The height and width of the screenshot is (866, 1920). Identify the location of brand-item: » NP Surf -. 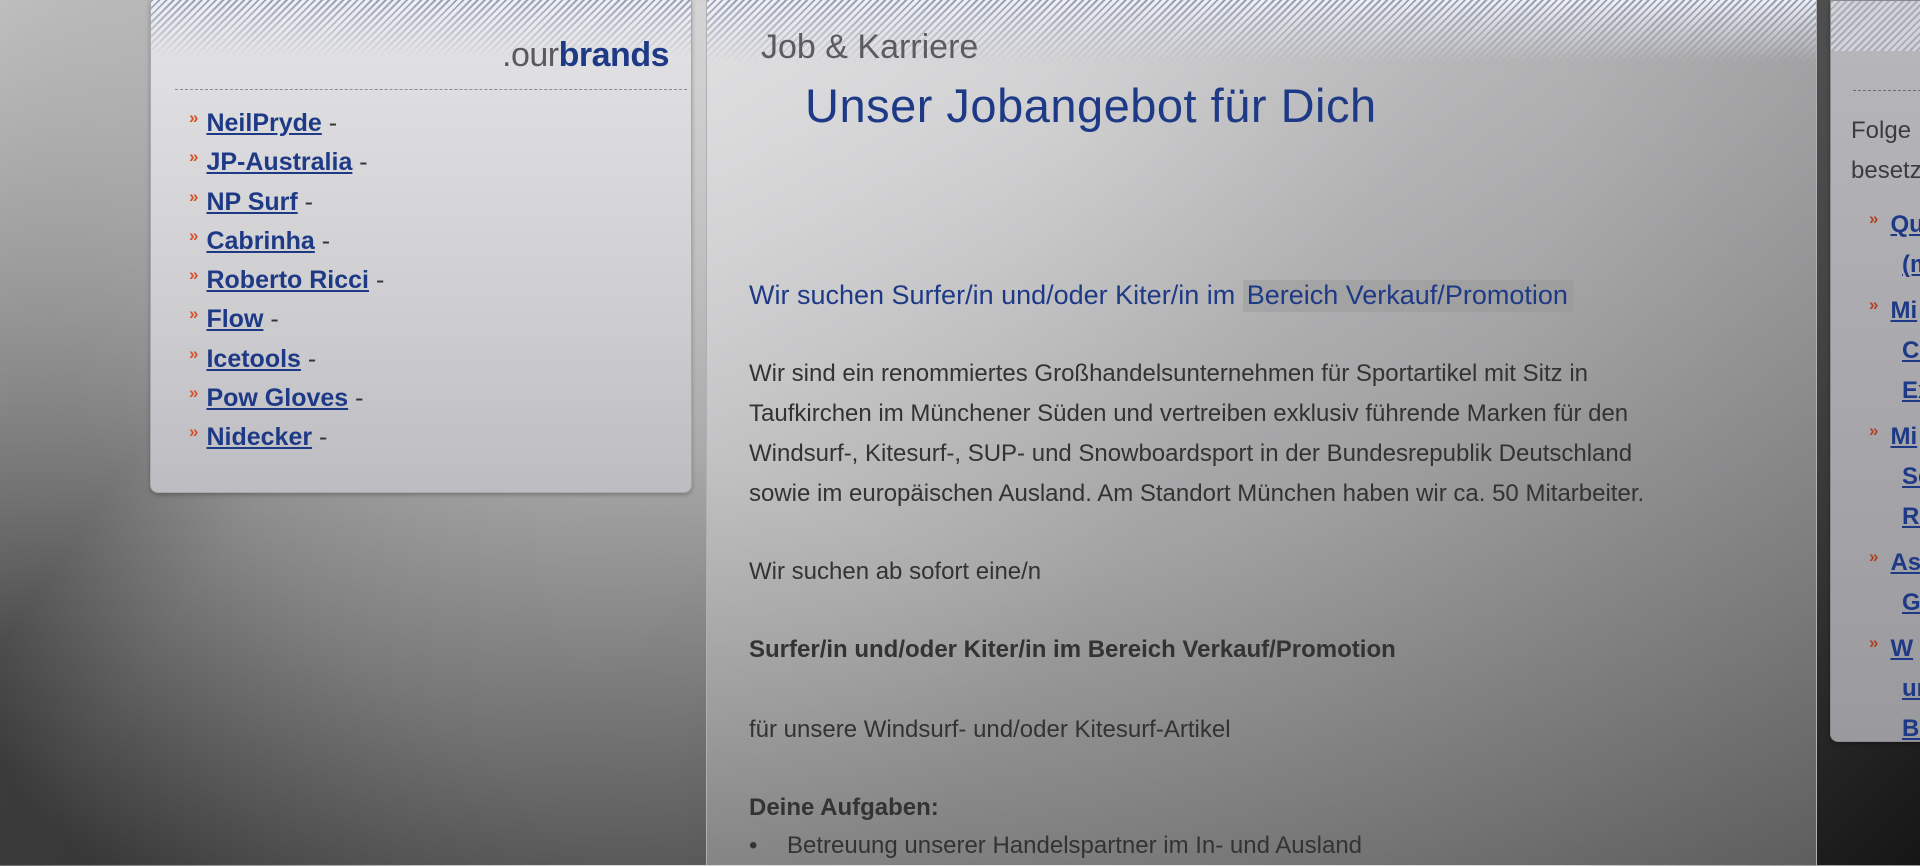
(286, 206).